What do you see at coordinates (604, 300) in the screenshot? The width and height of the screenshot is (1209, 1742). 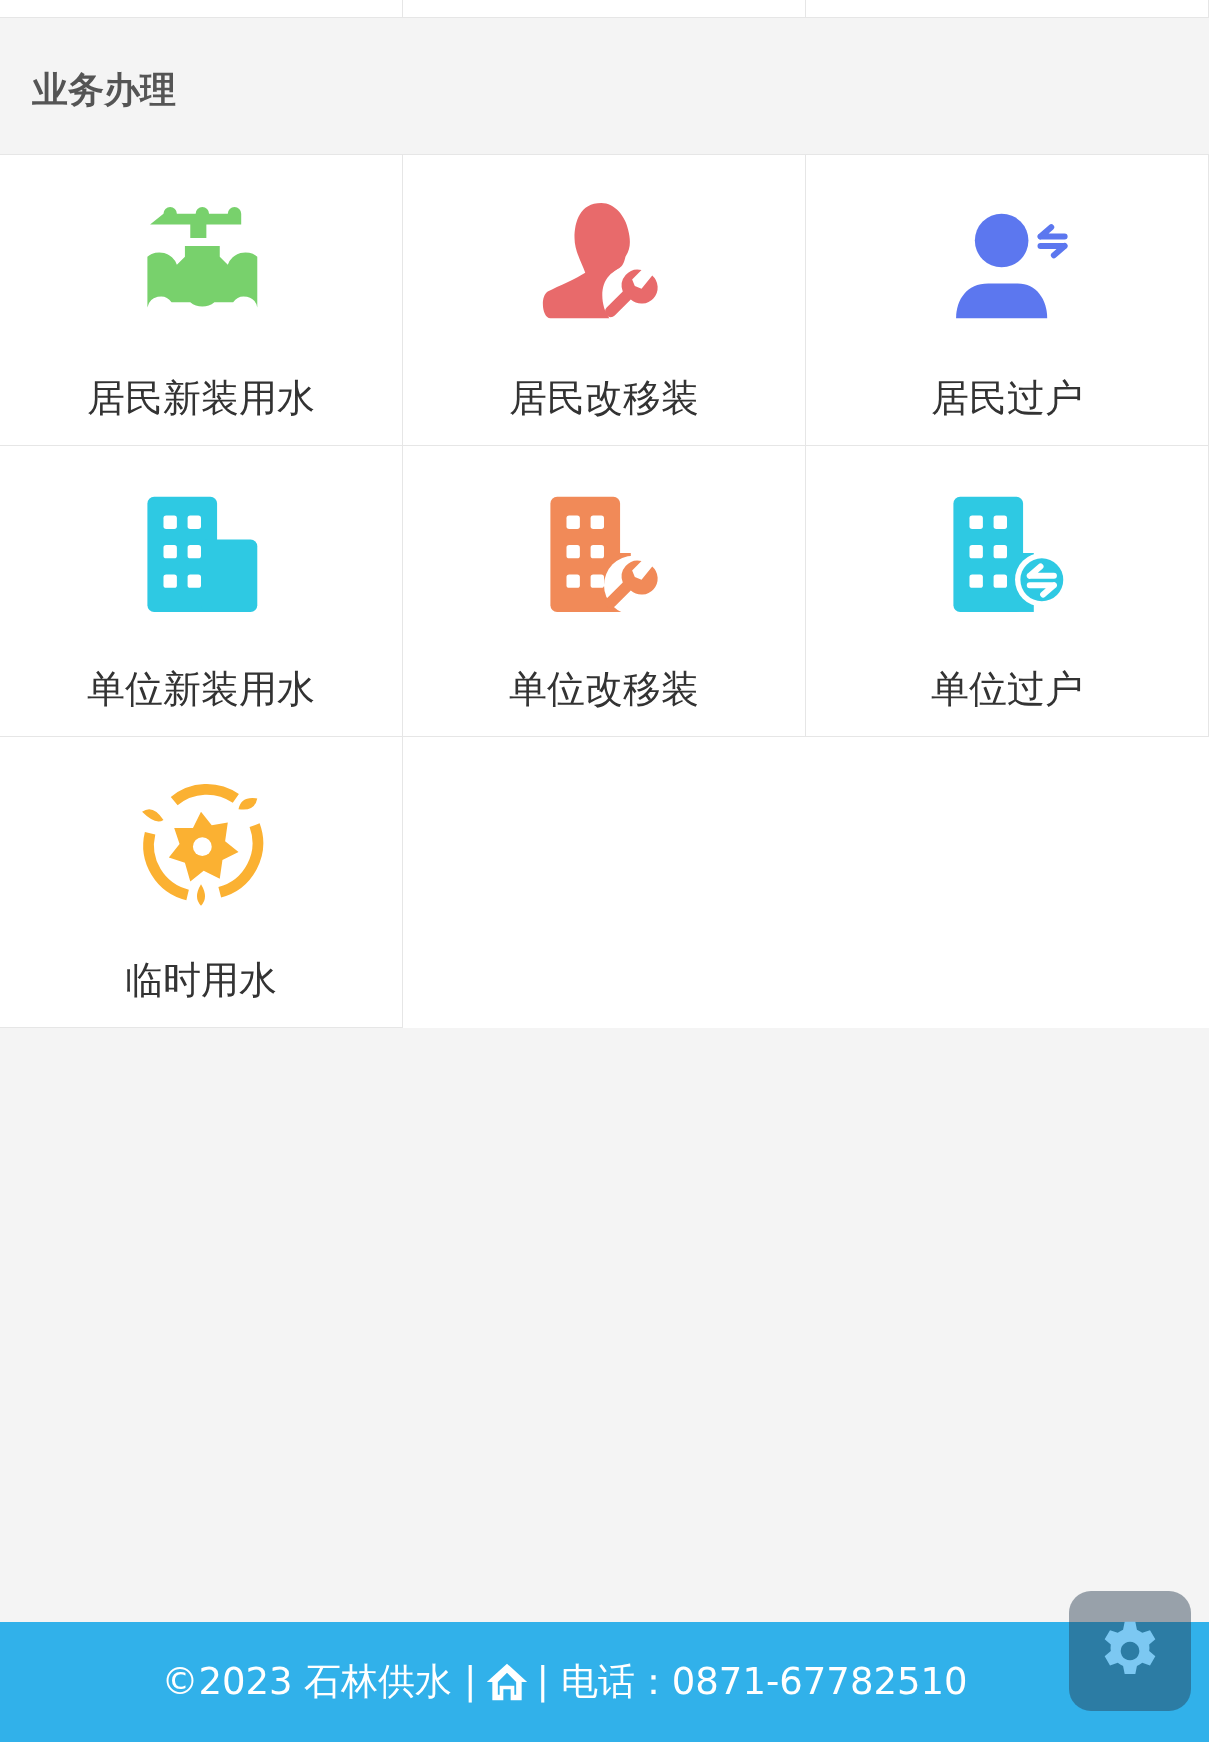 I see `service-tile: 居民改移装` at bounding box center [604, 300].